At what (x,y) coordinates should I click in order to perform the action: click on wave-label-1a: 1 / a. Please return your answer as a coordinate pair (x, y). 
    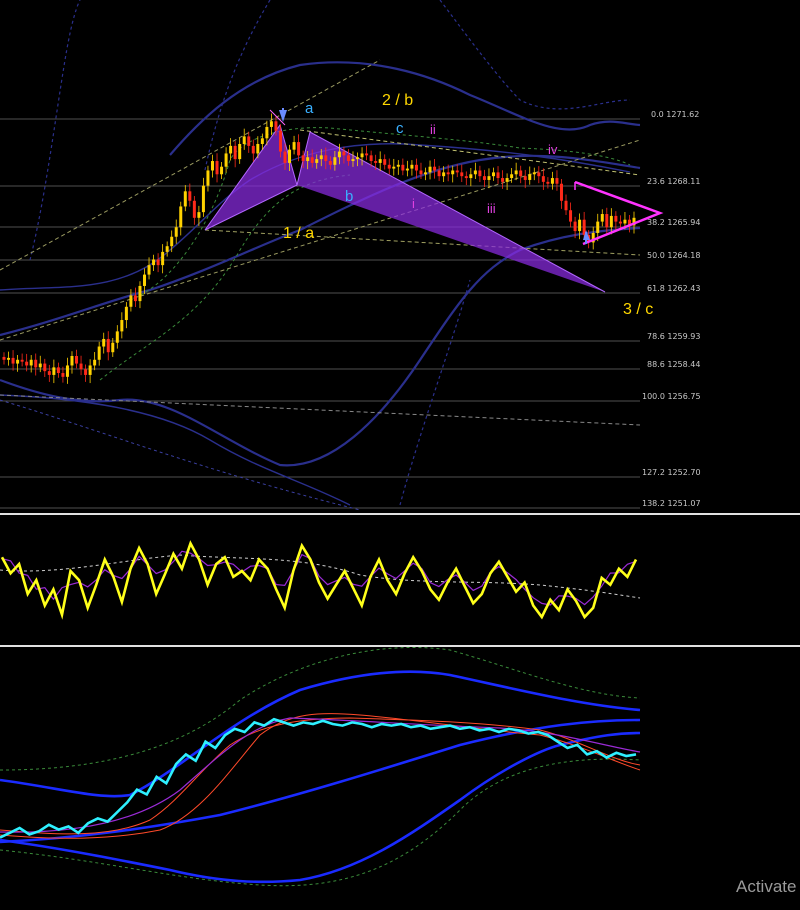
    Looking at the image, I should click on (298, 233).